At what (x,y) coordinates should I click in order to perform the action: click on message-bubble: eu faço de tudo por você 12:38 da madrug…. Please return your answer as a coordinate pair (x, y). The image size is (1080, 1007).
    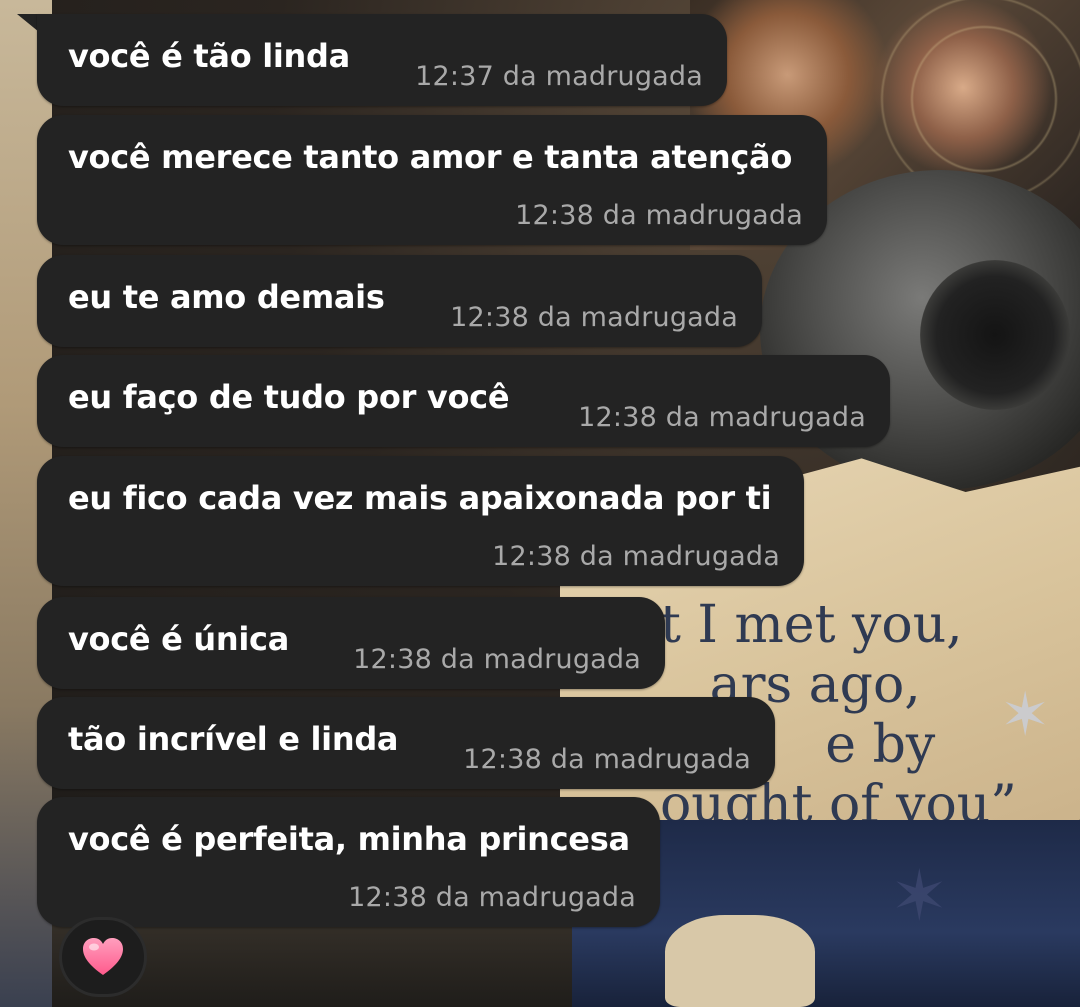
    Looking at the image, I should click on (463, 401).